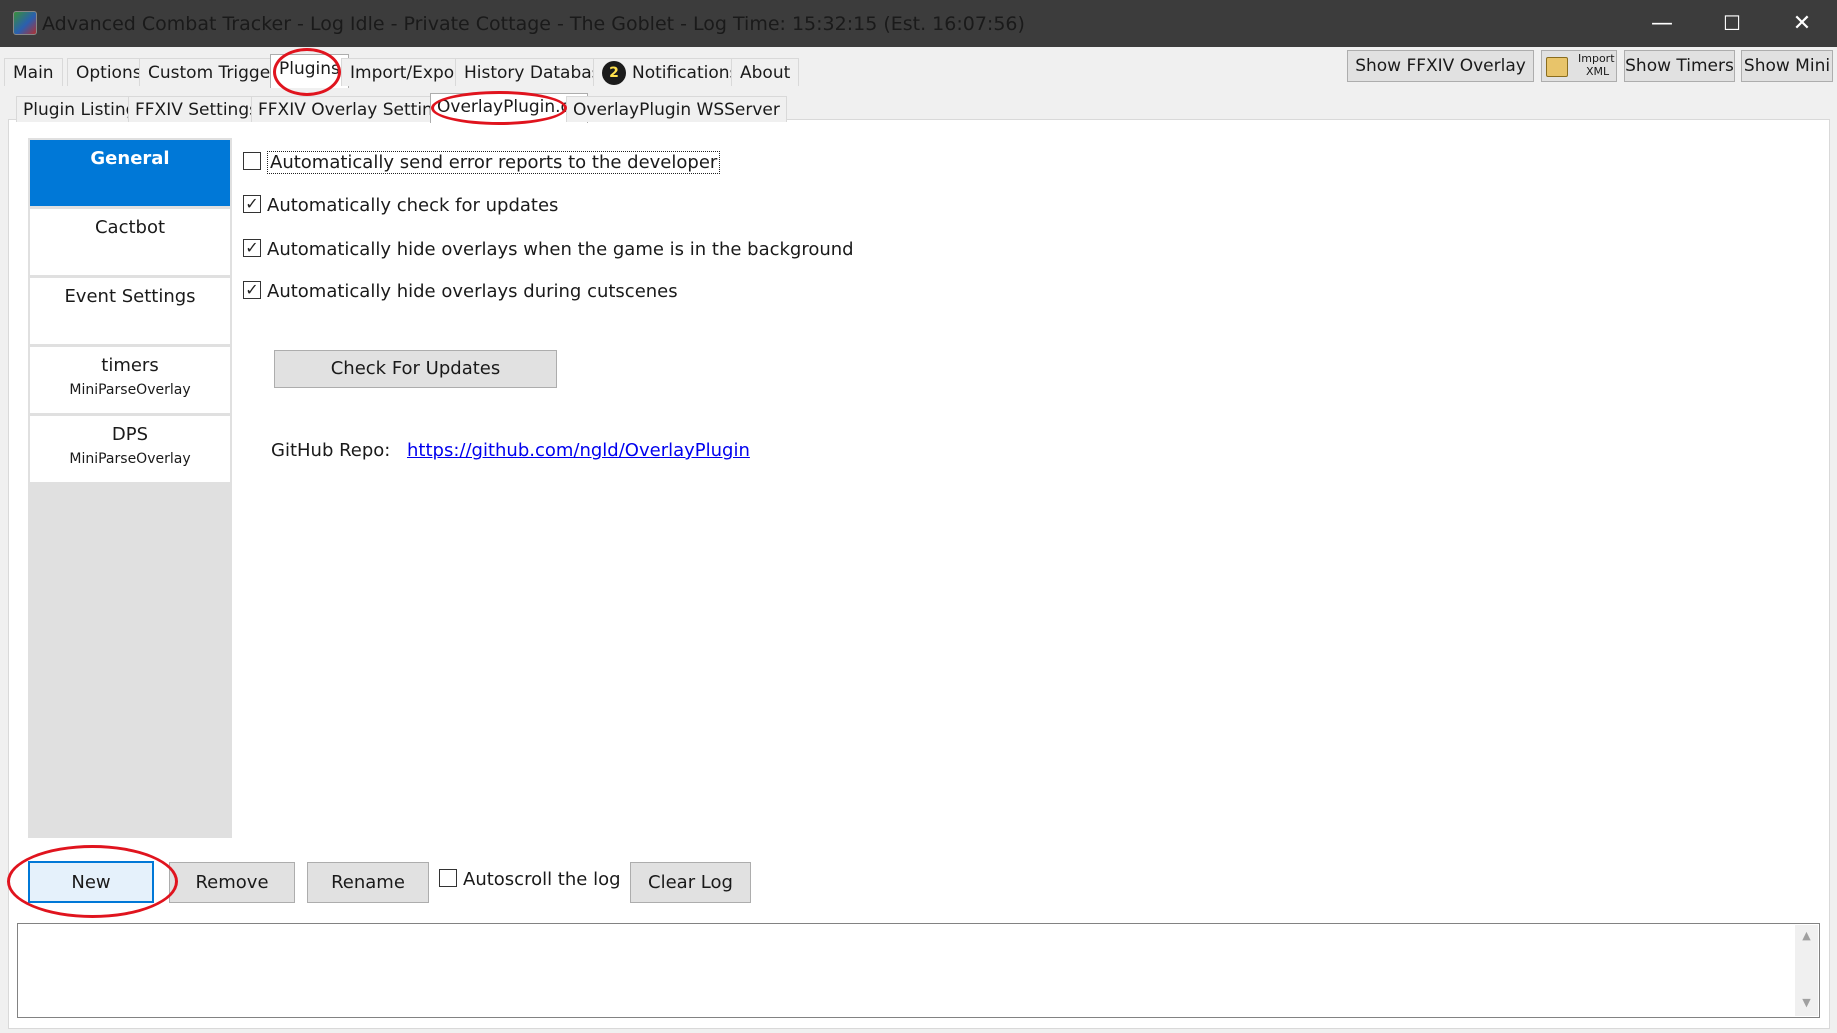 The width and height of the screenshot is (1837, 1033). What do you see at coordinates (252, 161) in the screenshot?
I see `error-reports-checkbox` at bounding box center [252, 161].